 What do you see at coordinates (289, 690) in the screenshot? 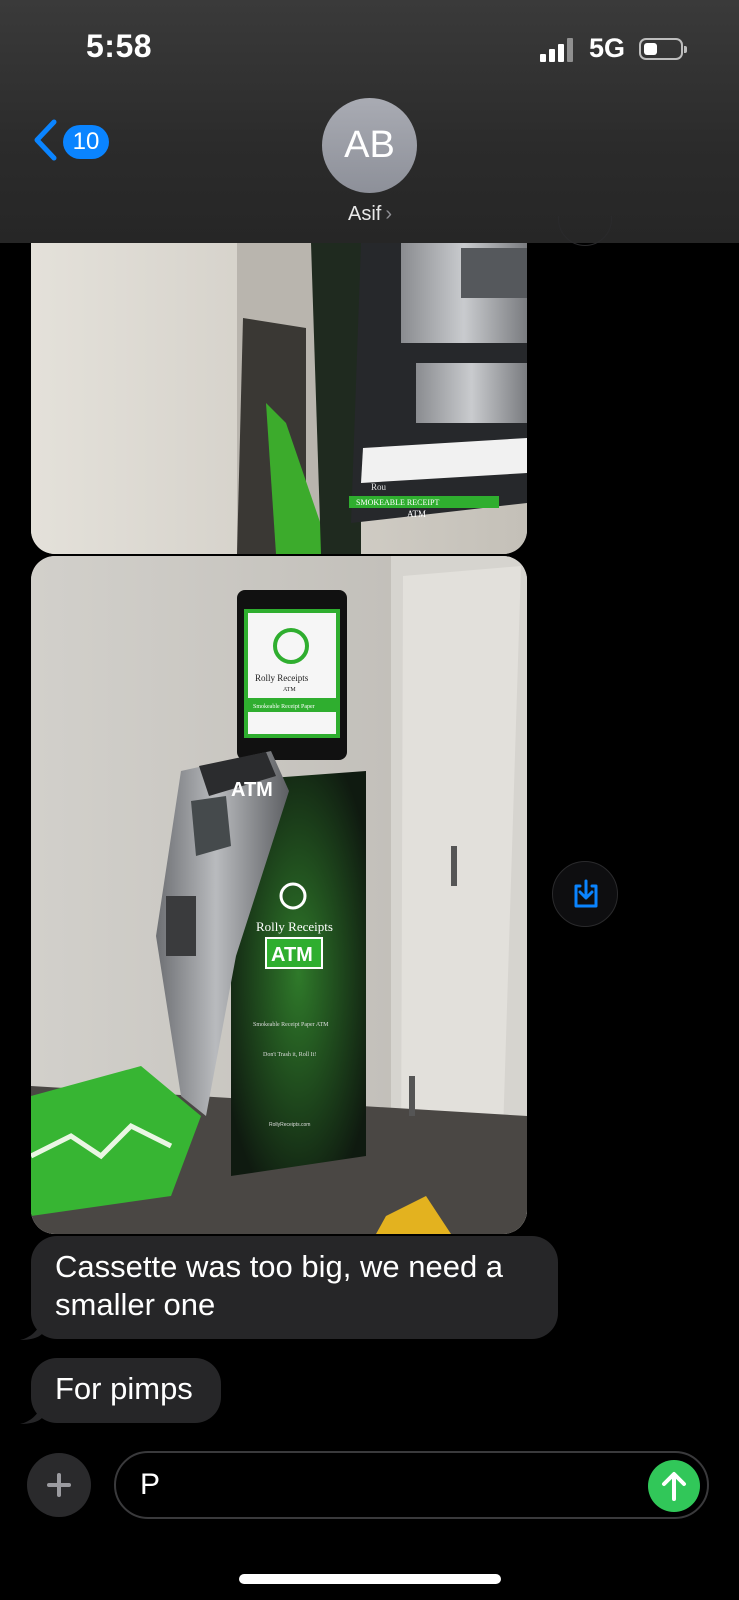
I see `topper-sub-text: ATM` at bounding box center [289, 690].